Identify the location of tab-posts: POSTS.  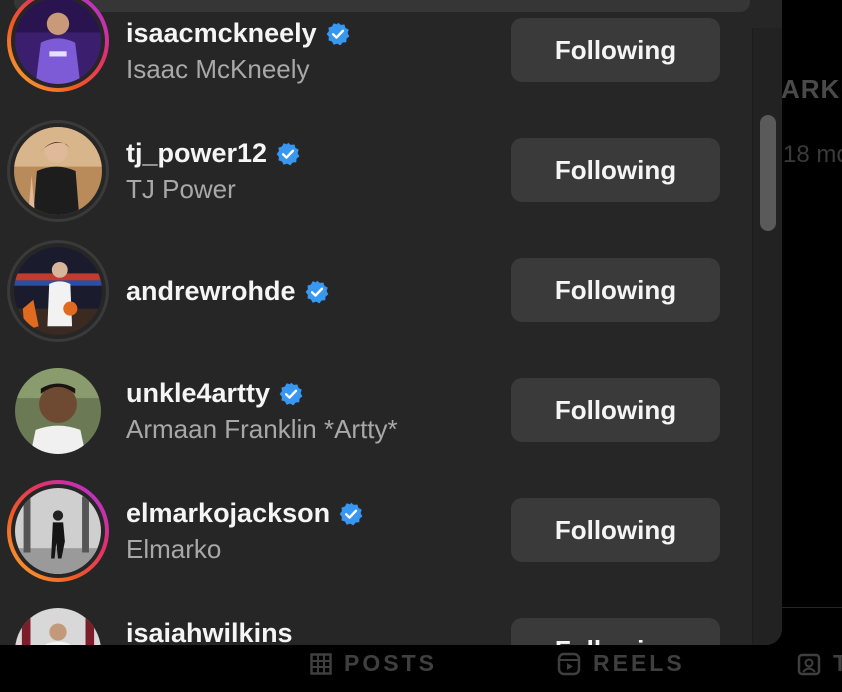
(373, 663).